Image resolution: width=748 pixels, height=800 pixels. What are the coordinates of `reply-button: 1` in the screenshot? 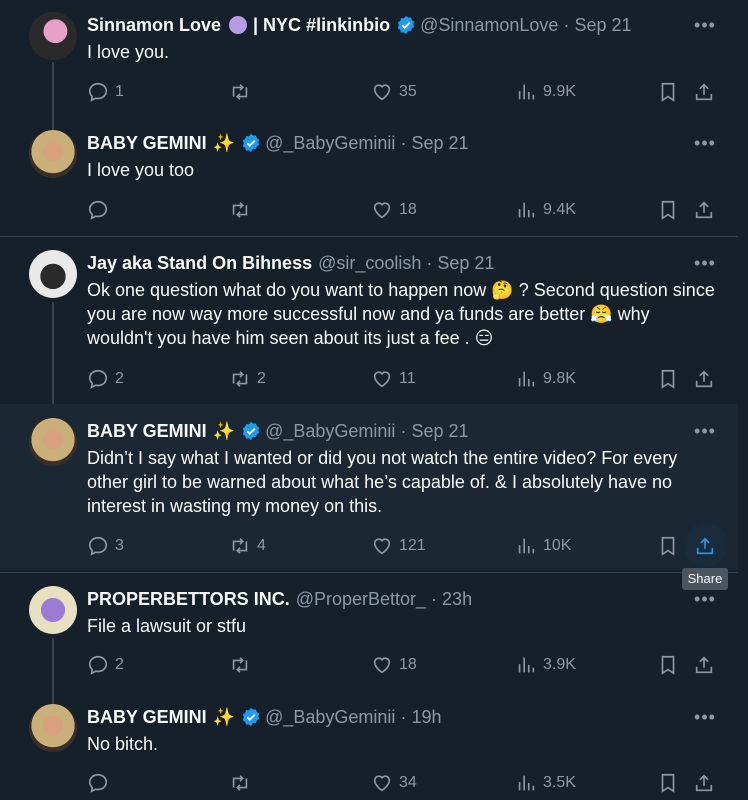 It's located at (105, 92).